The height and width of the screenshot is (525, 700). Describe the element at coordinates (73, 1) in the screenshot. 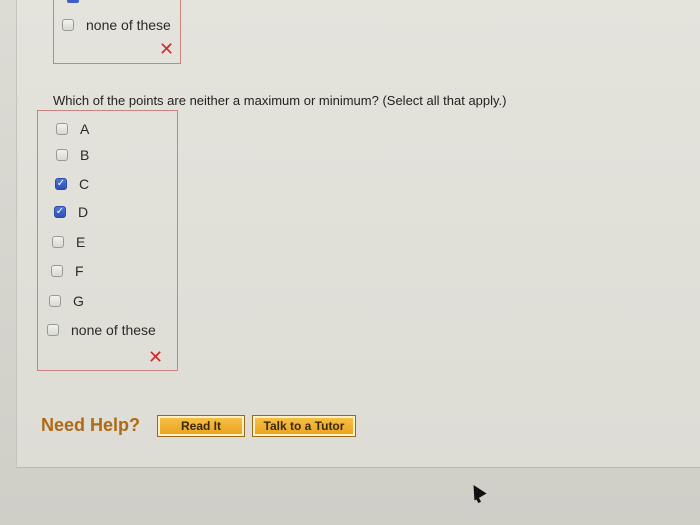

I see `checked-checkbox-partial` at that location.